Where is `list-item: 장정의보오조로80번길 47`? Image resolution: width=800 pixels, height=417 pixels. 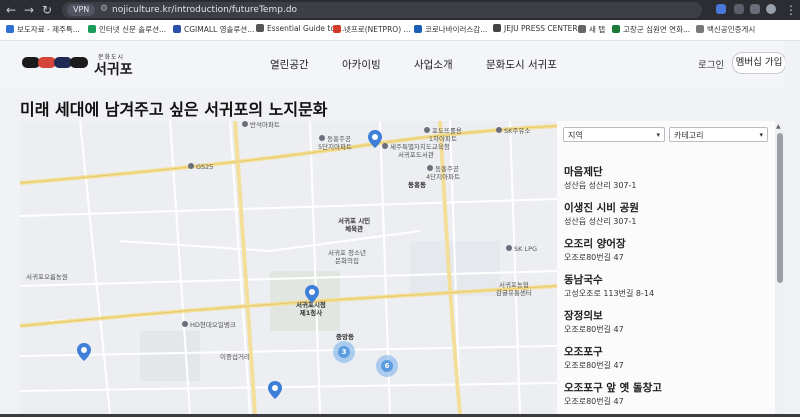
list-item: 장정의보오조로80번길 47 is located at coordinates (664, 327).